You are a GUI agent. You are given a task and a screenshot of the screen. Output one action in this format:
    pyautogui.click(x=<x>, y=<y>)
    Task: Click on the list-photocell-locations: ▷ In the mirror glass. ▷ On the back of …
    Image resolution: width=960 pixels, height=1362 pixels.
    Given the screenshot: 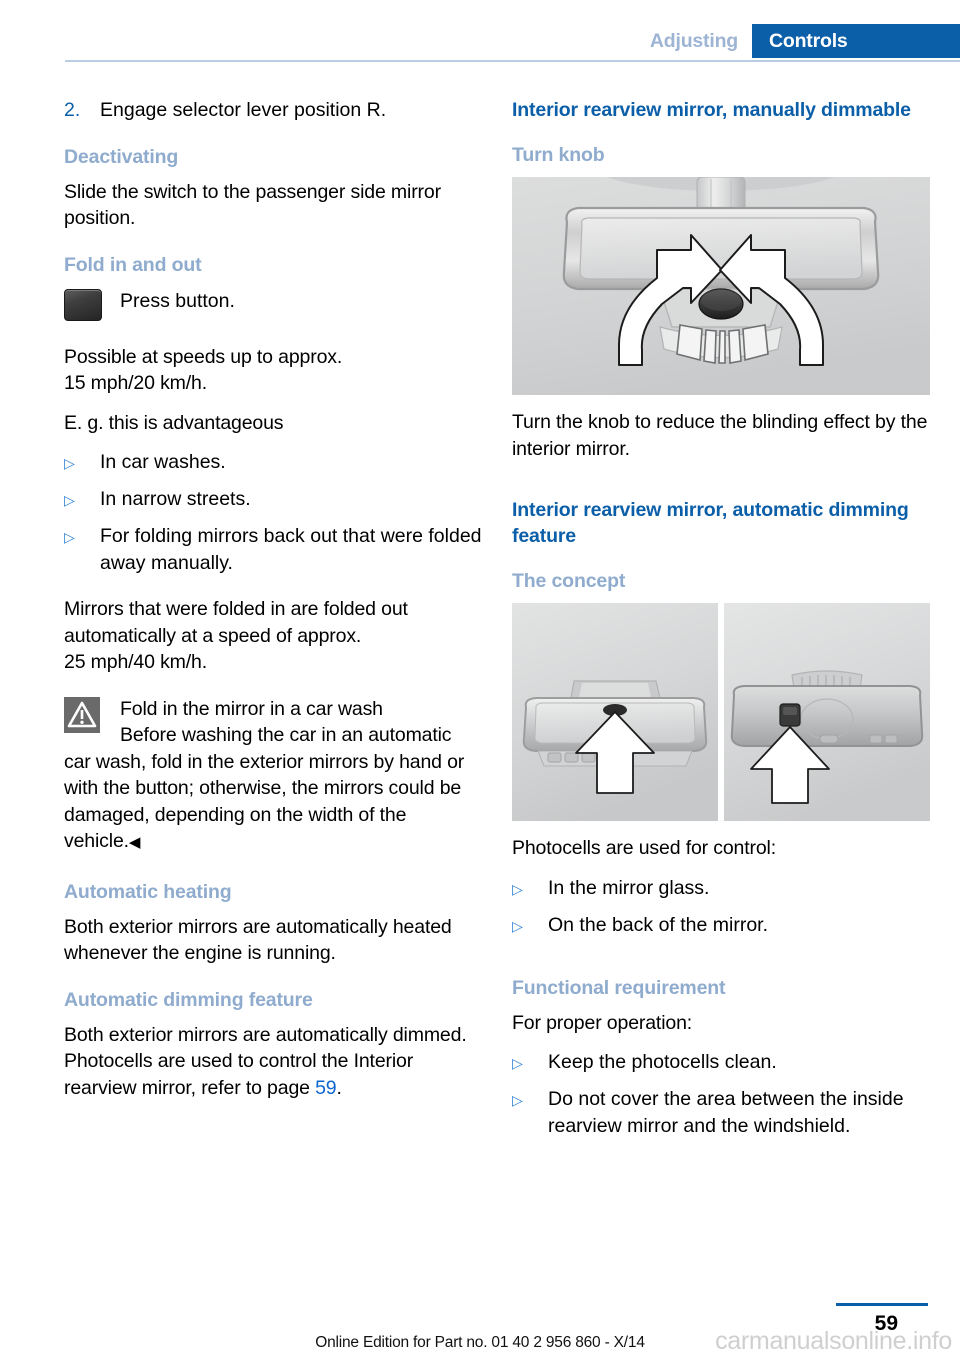 What is the action you would take?
    pyautogui.click(x=721, y=907)
    